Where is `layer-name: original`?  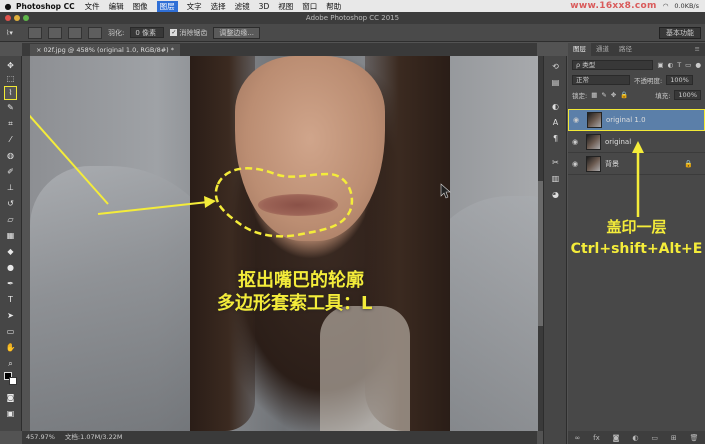
layer-name: original is located at coordinates (618, 142).